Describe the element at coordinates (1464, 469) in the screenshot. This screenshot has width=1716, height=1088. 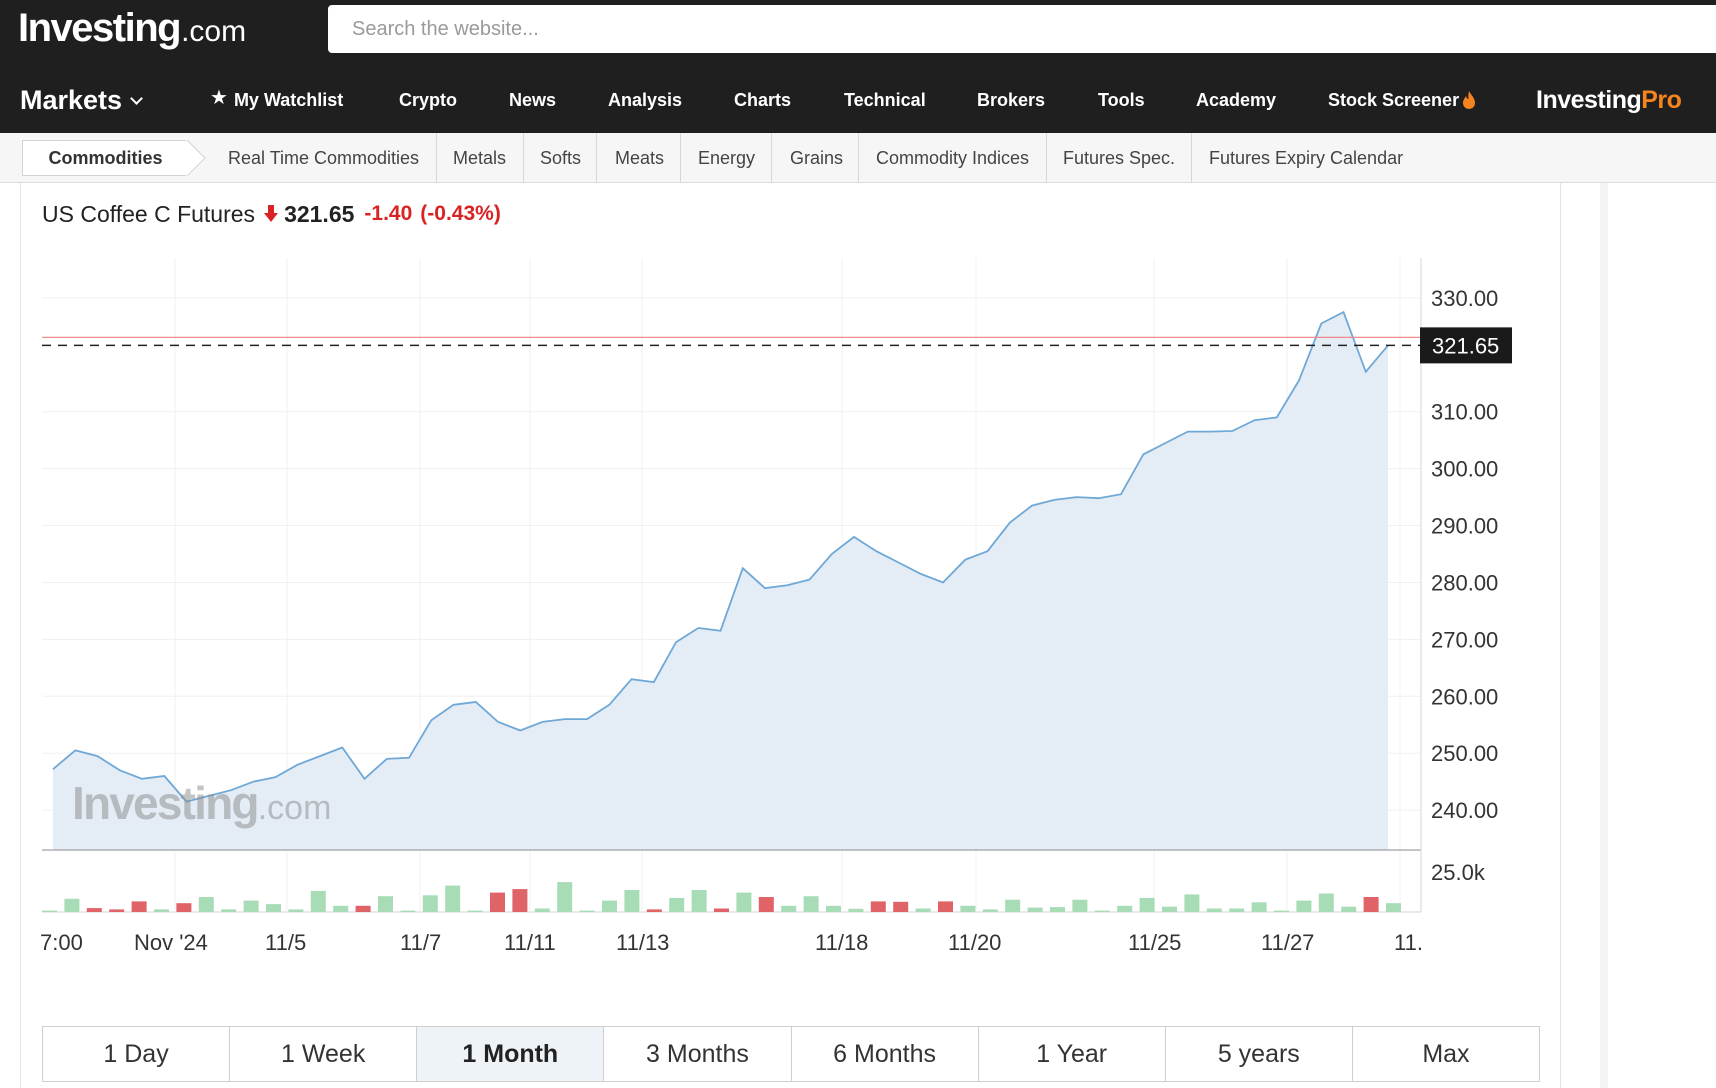
I see `y-tick-label: 300.00` at that location.